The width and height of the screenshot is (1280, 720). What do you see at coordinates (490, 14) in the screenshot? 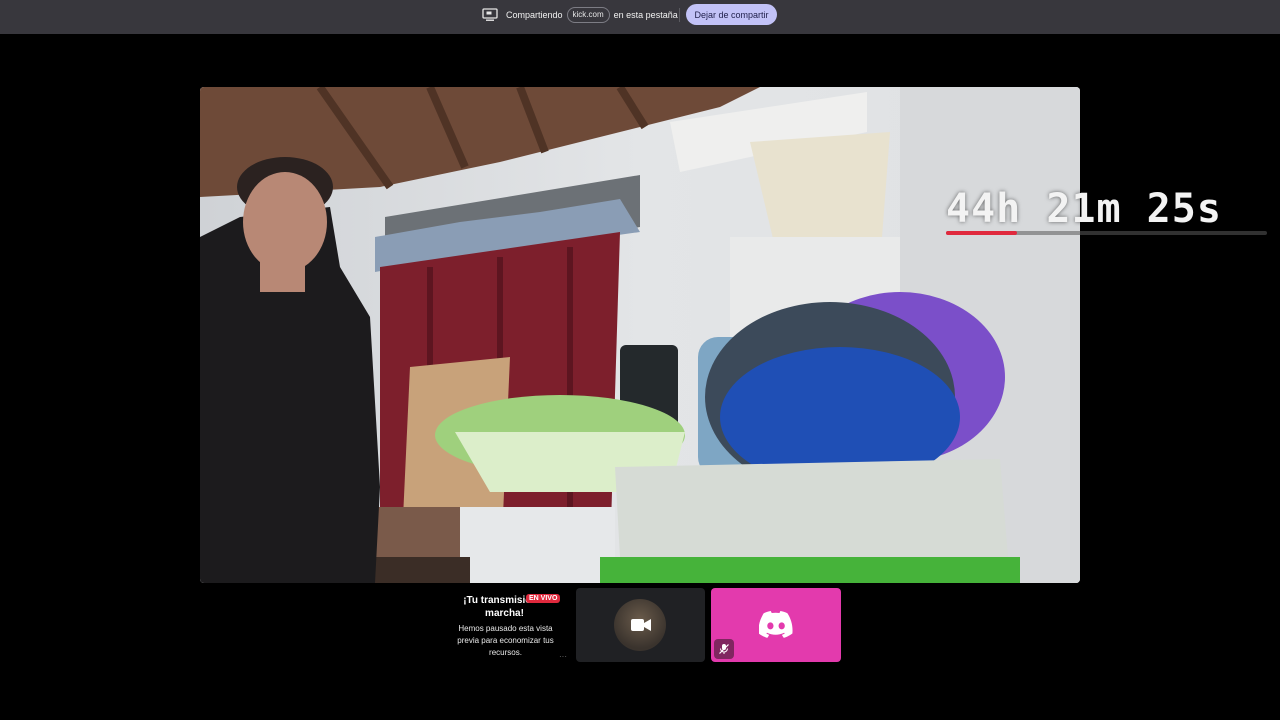
I see `screen-share-icon` at bounding box center [490, 14].